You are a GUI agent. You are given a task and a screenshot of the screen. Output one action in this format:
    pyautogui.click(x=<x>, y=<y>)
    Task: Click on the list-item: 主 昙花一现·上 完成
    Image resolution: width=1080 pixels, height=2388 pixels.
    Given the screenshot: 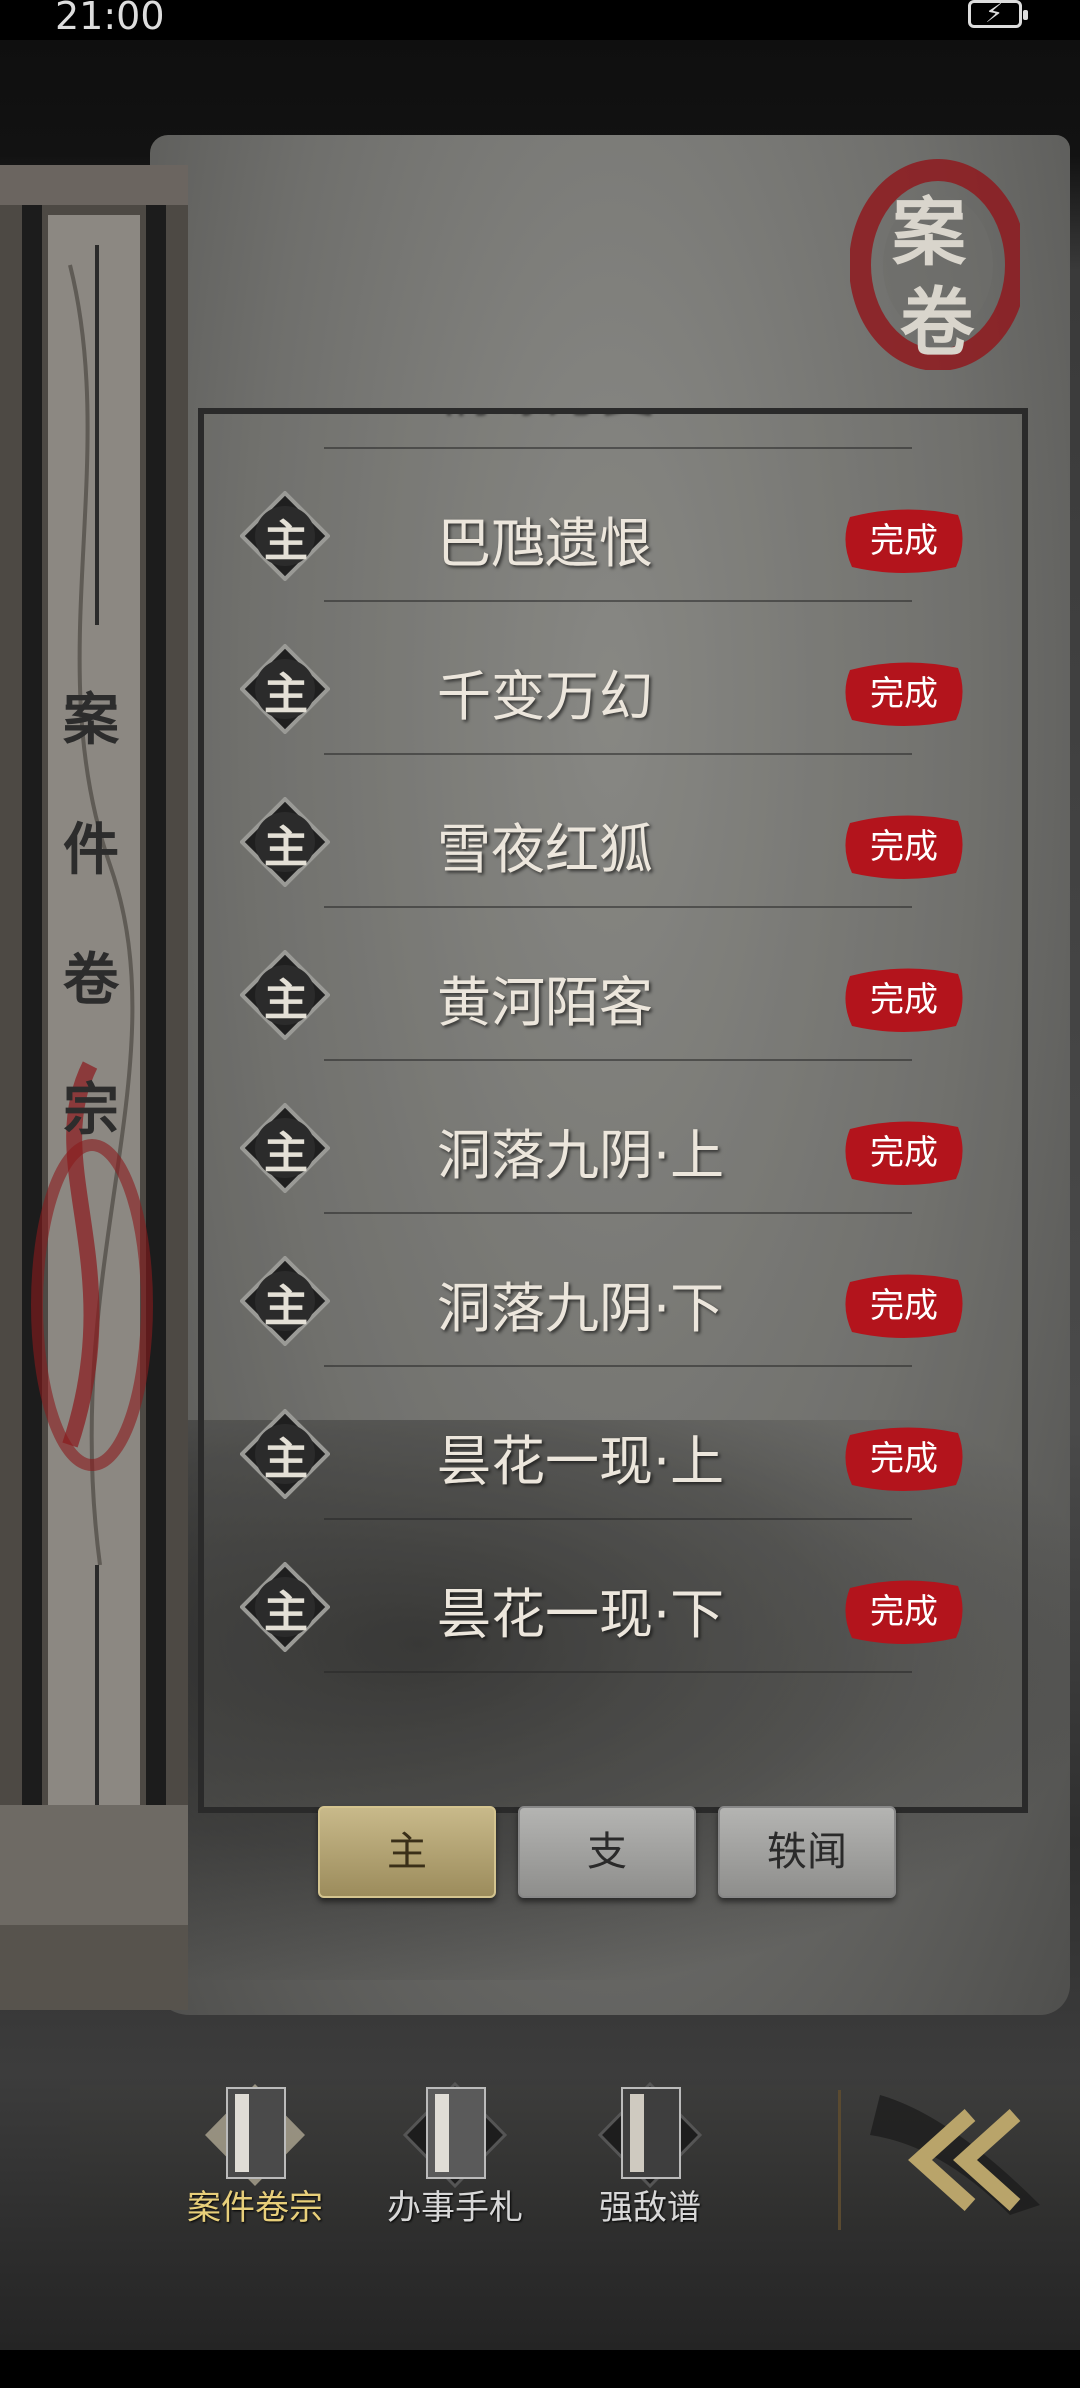 What is the action you would take?
    pyautogui.click(x=613, y=1443)
    